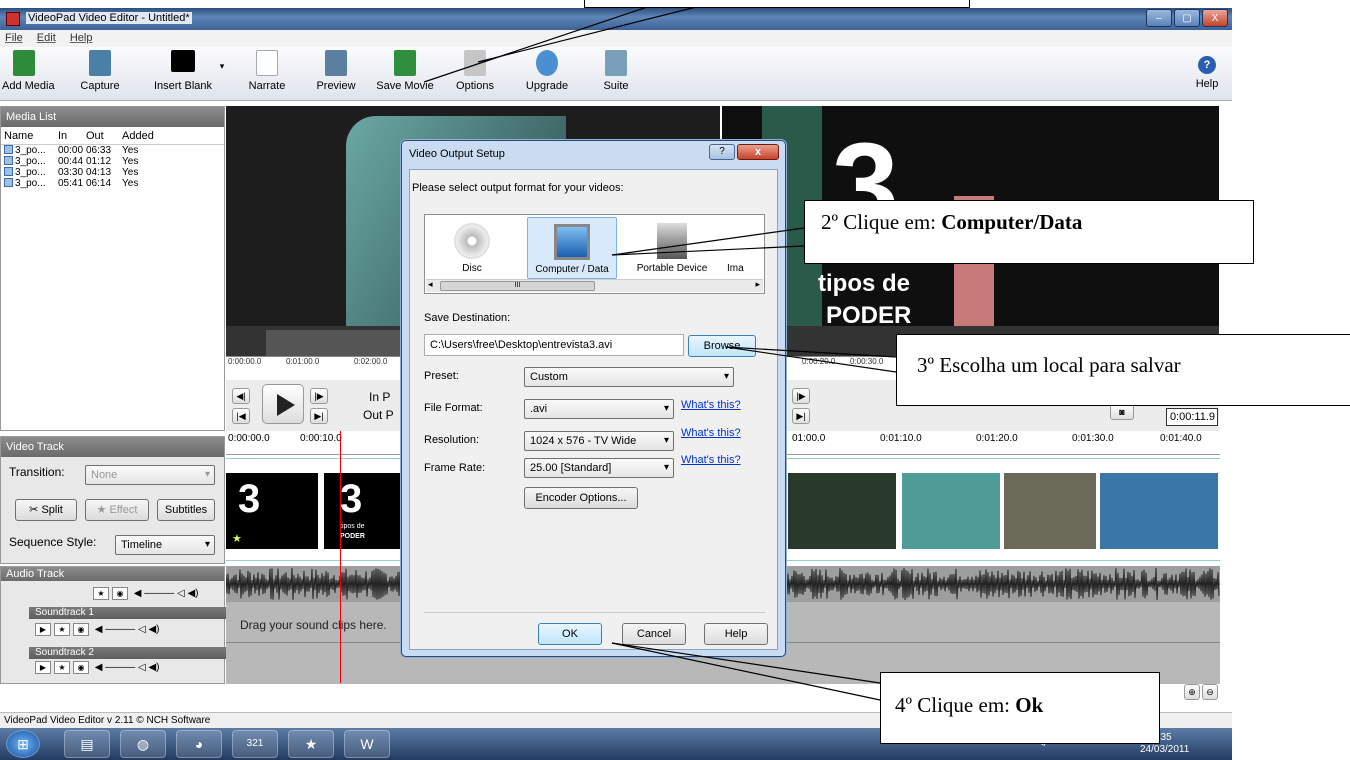 The width and height of the screenshot is (1350, 760). Describe the element at coordinates (1207, 70) in the screenshot. I see `help-button: ? Help` at that location.